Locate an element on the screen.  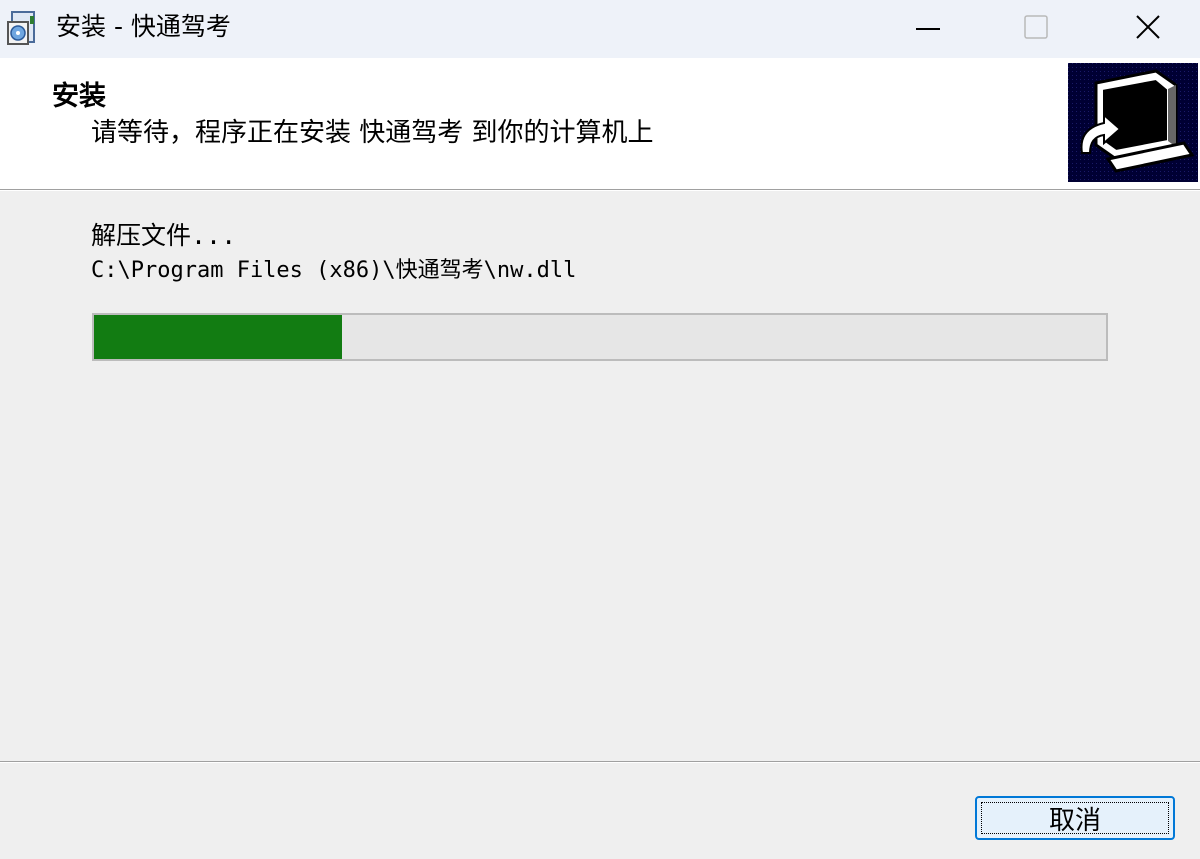
page-subtitle: 请等待，程序正在安装 快通驾考 到你的计算机上 is located at coordinates (372, 133).